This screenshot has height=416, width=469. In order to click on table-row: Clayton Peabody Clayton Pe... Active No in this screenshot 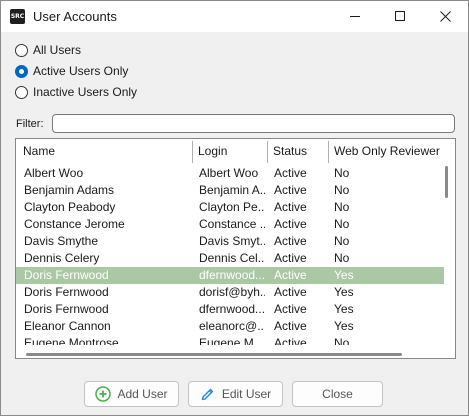, I will do `click(230, 207)`.